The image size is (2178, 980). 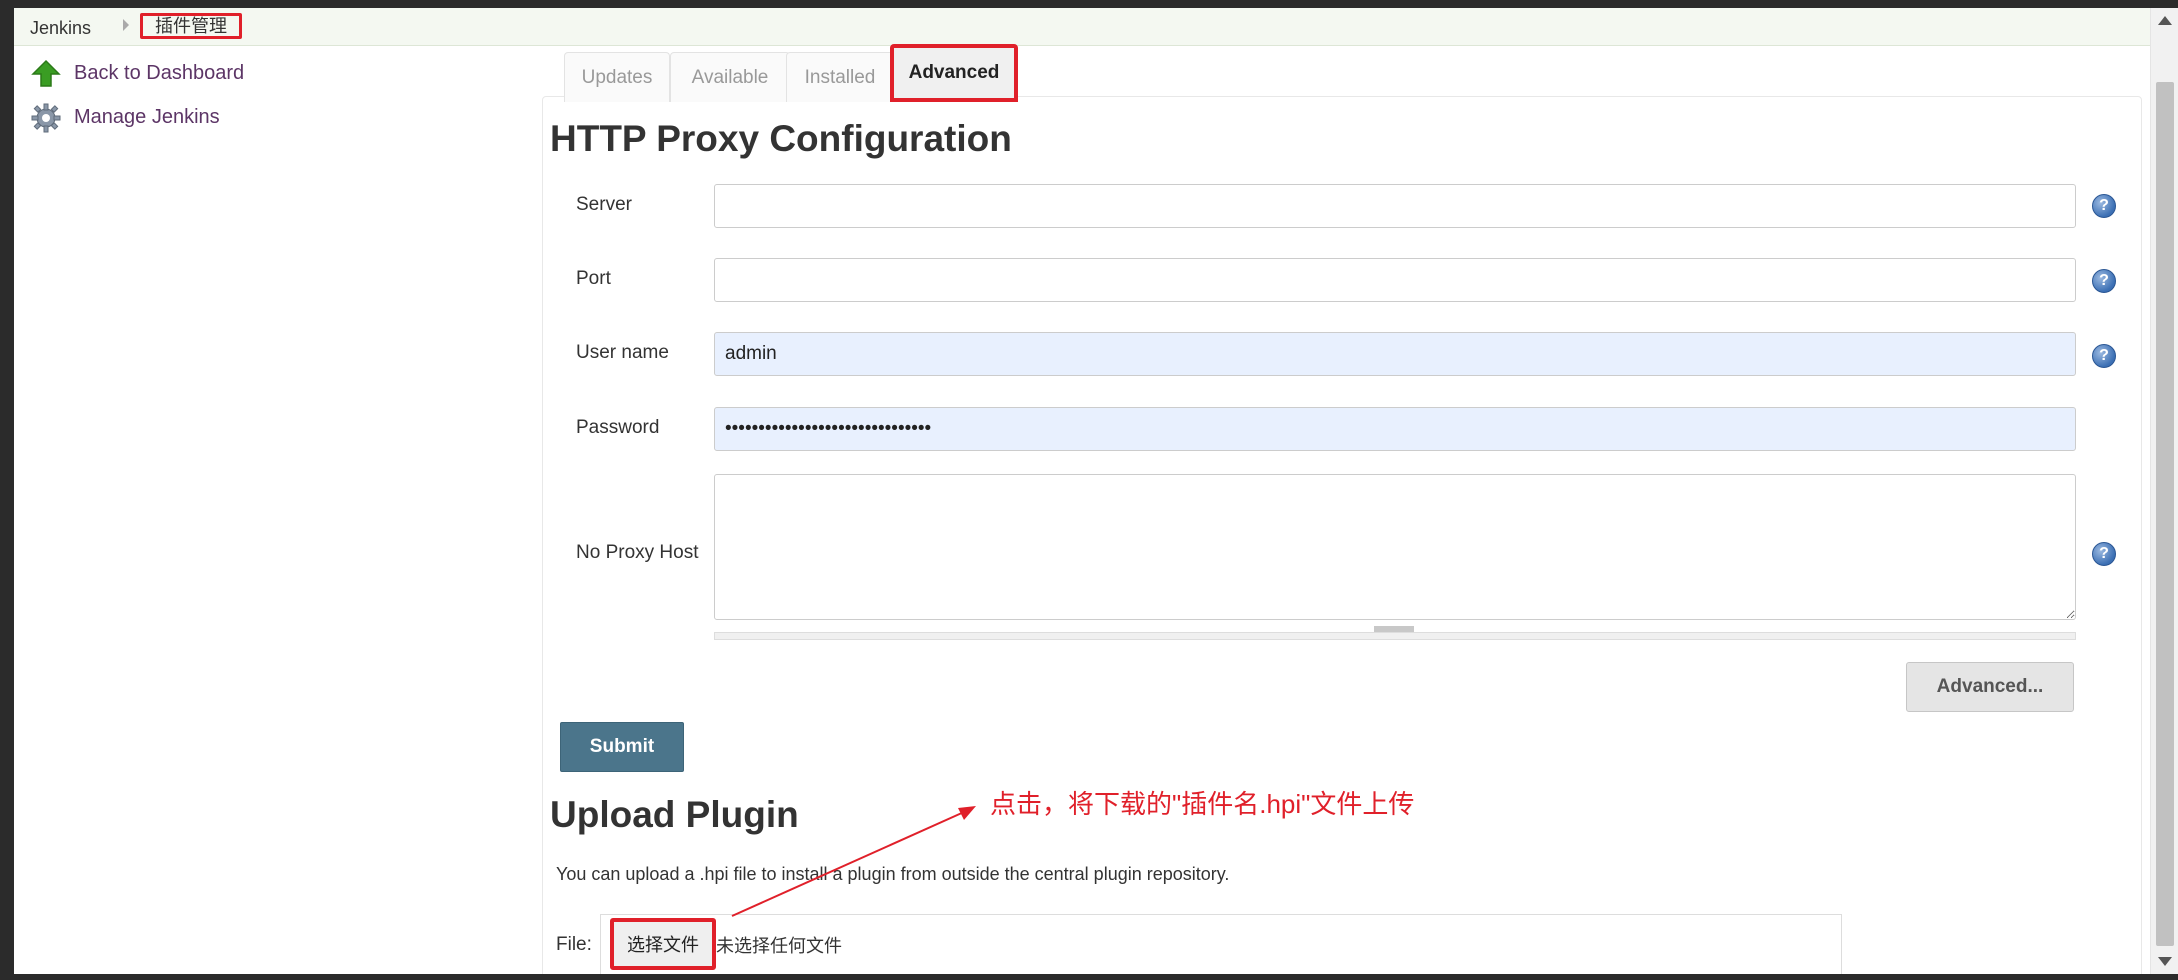 I want to click on scroll-thumb, so click(x=2165, y=514).